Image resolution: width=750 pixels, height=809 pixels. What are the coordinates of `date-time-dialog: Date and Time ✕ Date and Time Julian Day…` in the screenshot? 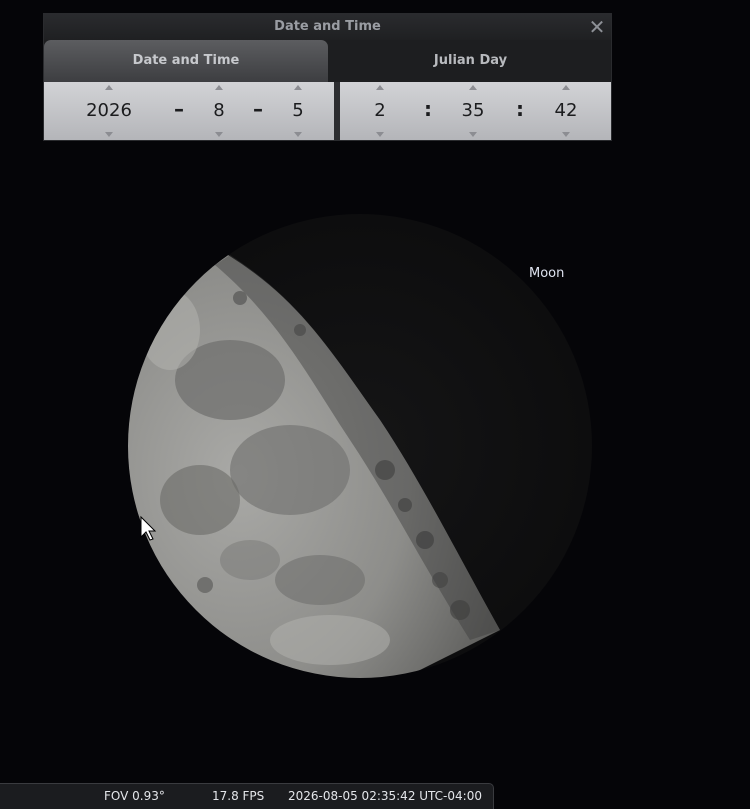 It's located at (327, 77).